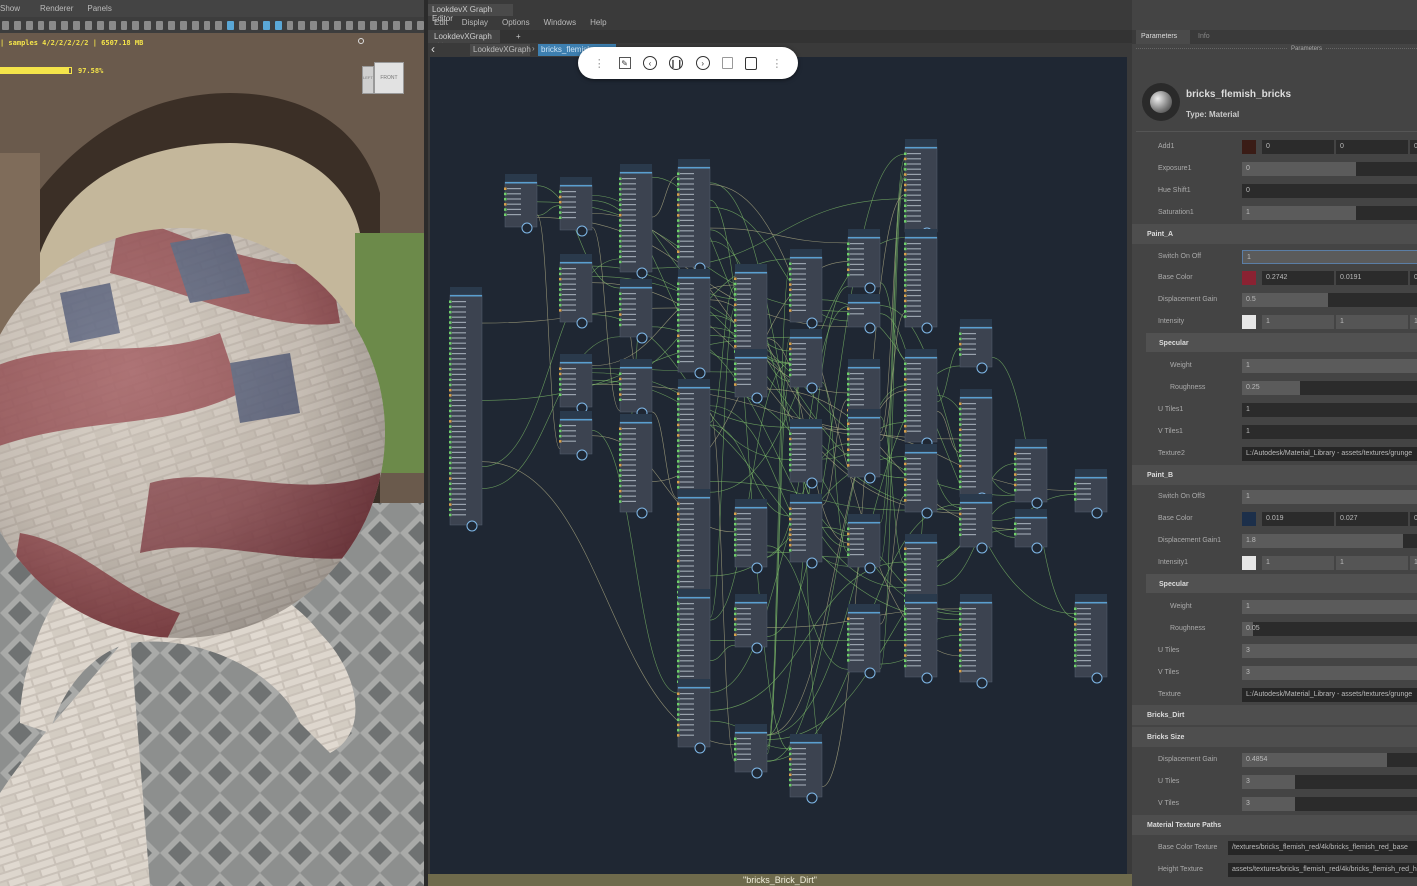  What do you see at coordinates (751, 63) in the screenshot?
I see `save-as-icon` at bounding box center [751, 63].